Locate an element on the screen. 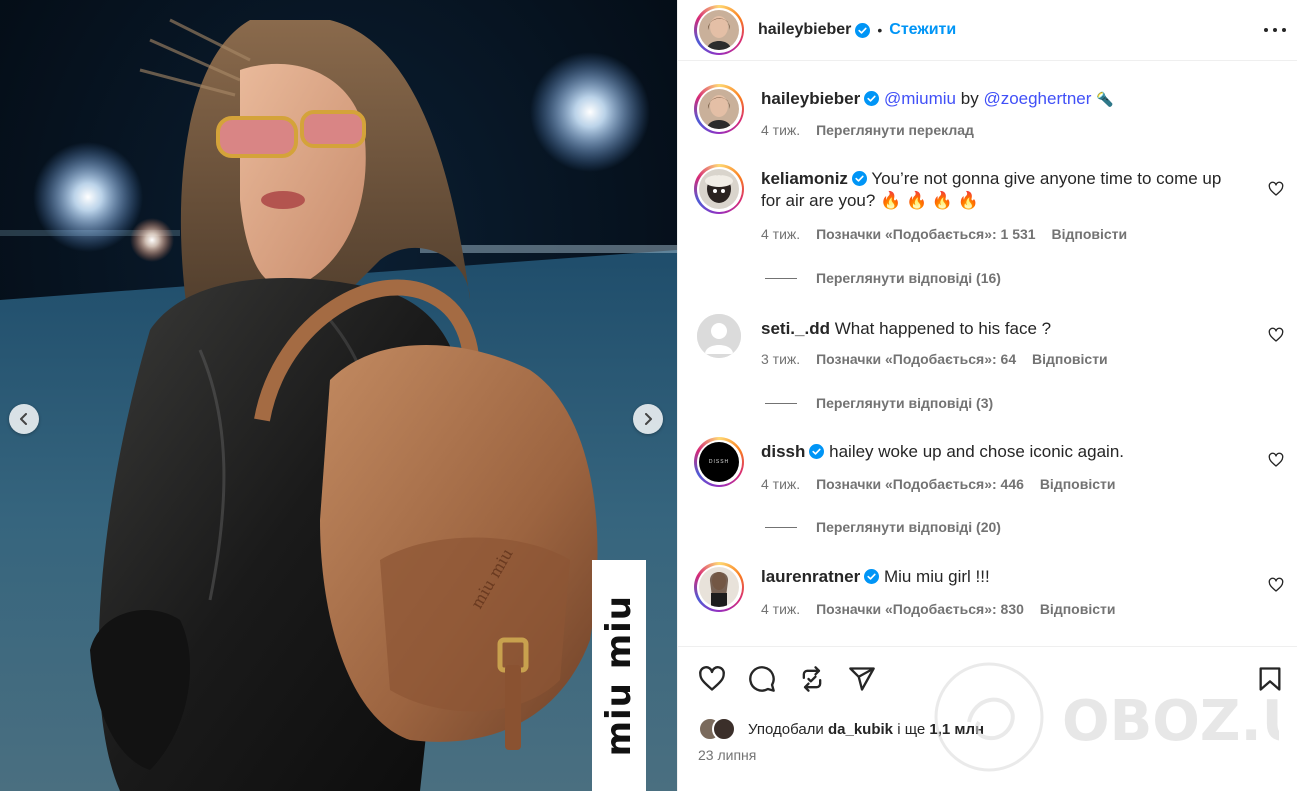 This screenshot has height=791, width=1297. mention-link: @zoeghertner is located at coordinates (1037, 98).